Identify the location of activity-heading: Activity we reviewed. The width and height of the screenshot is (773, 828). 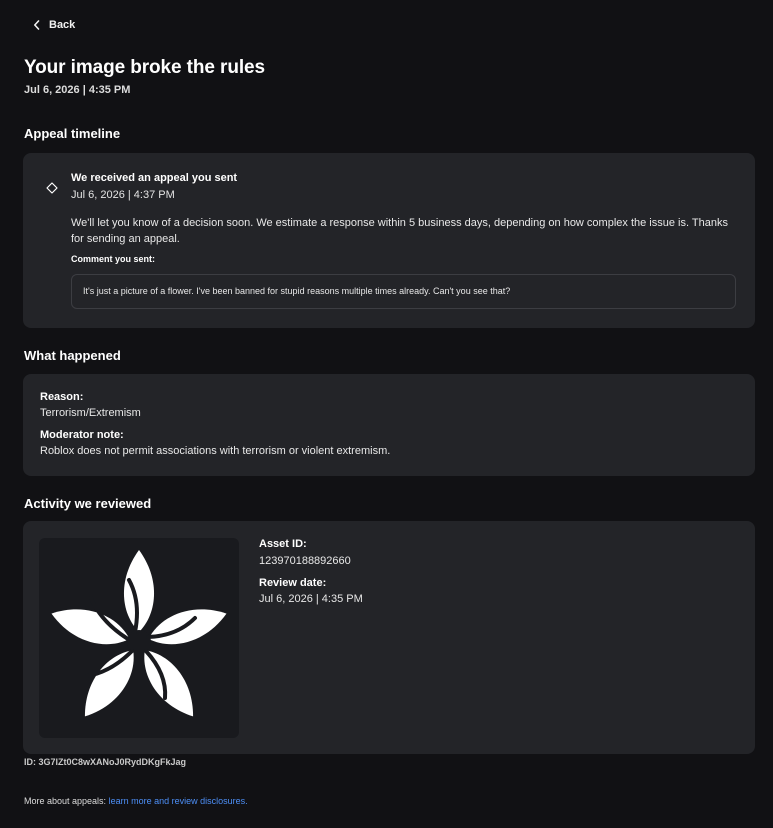
(88, 503).